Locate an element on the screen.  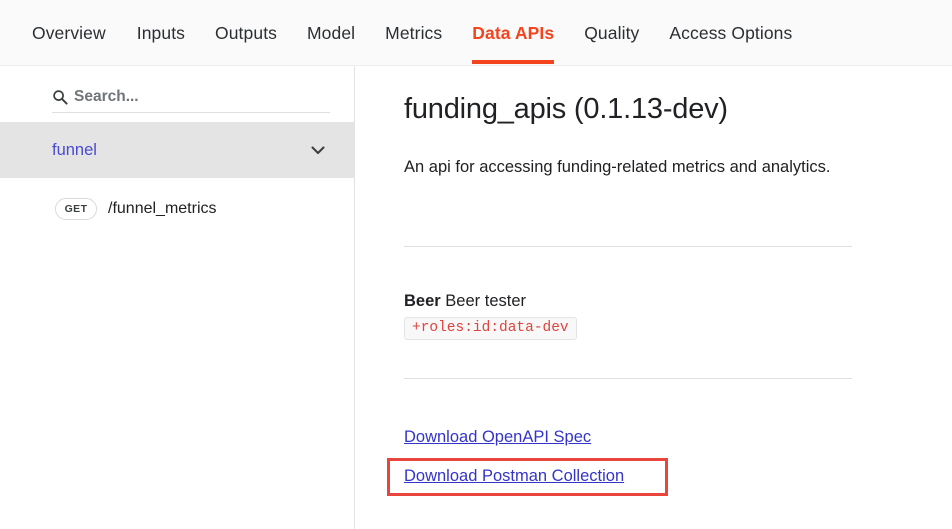
contact-name: Beer is located at coordinates (422, 301).